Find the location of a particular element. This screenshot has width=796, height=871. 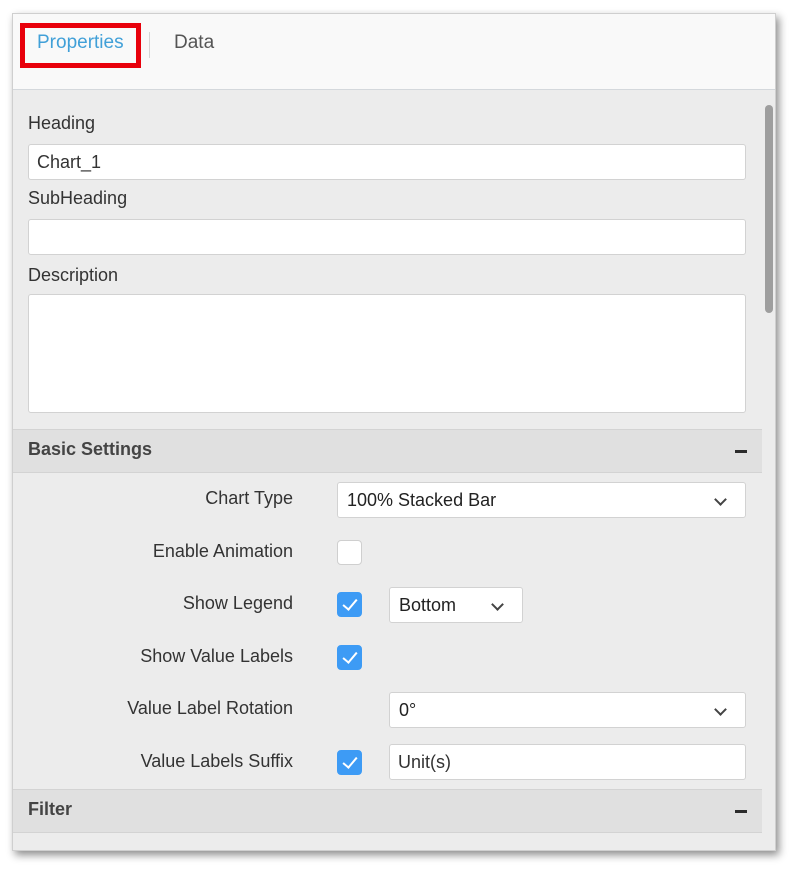

value-label-rotation-label: Value Label Rotation is located at coordinates (210, 708).